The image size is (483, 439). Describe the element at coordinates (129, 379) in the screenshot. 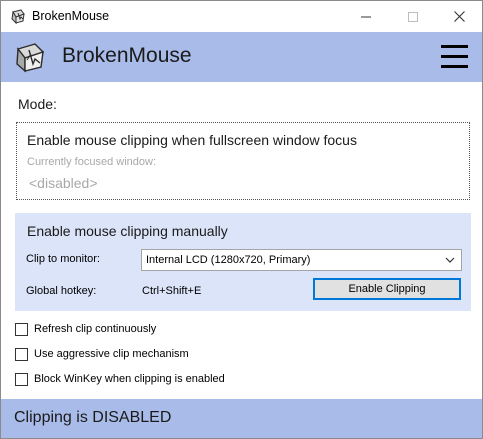

I see `checkbox-label: Block WinKey when clipping is enabled` at that location.